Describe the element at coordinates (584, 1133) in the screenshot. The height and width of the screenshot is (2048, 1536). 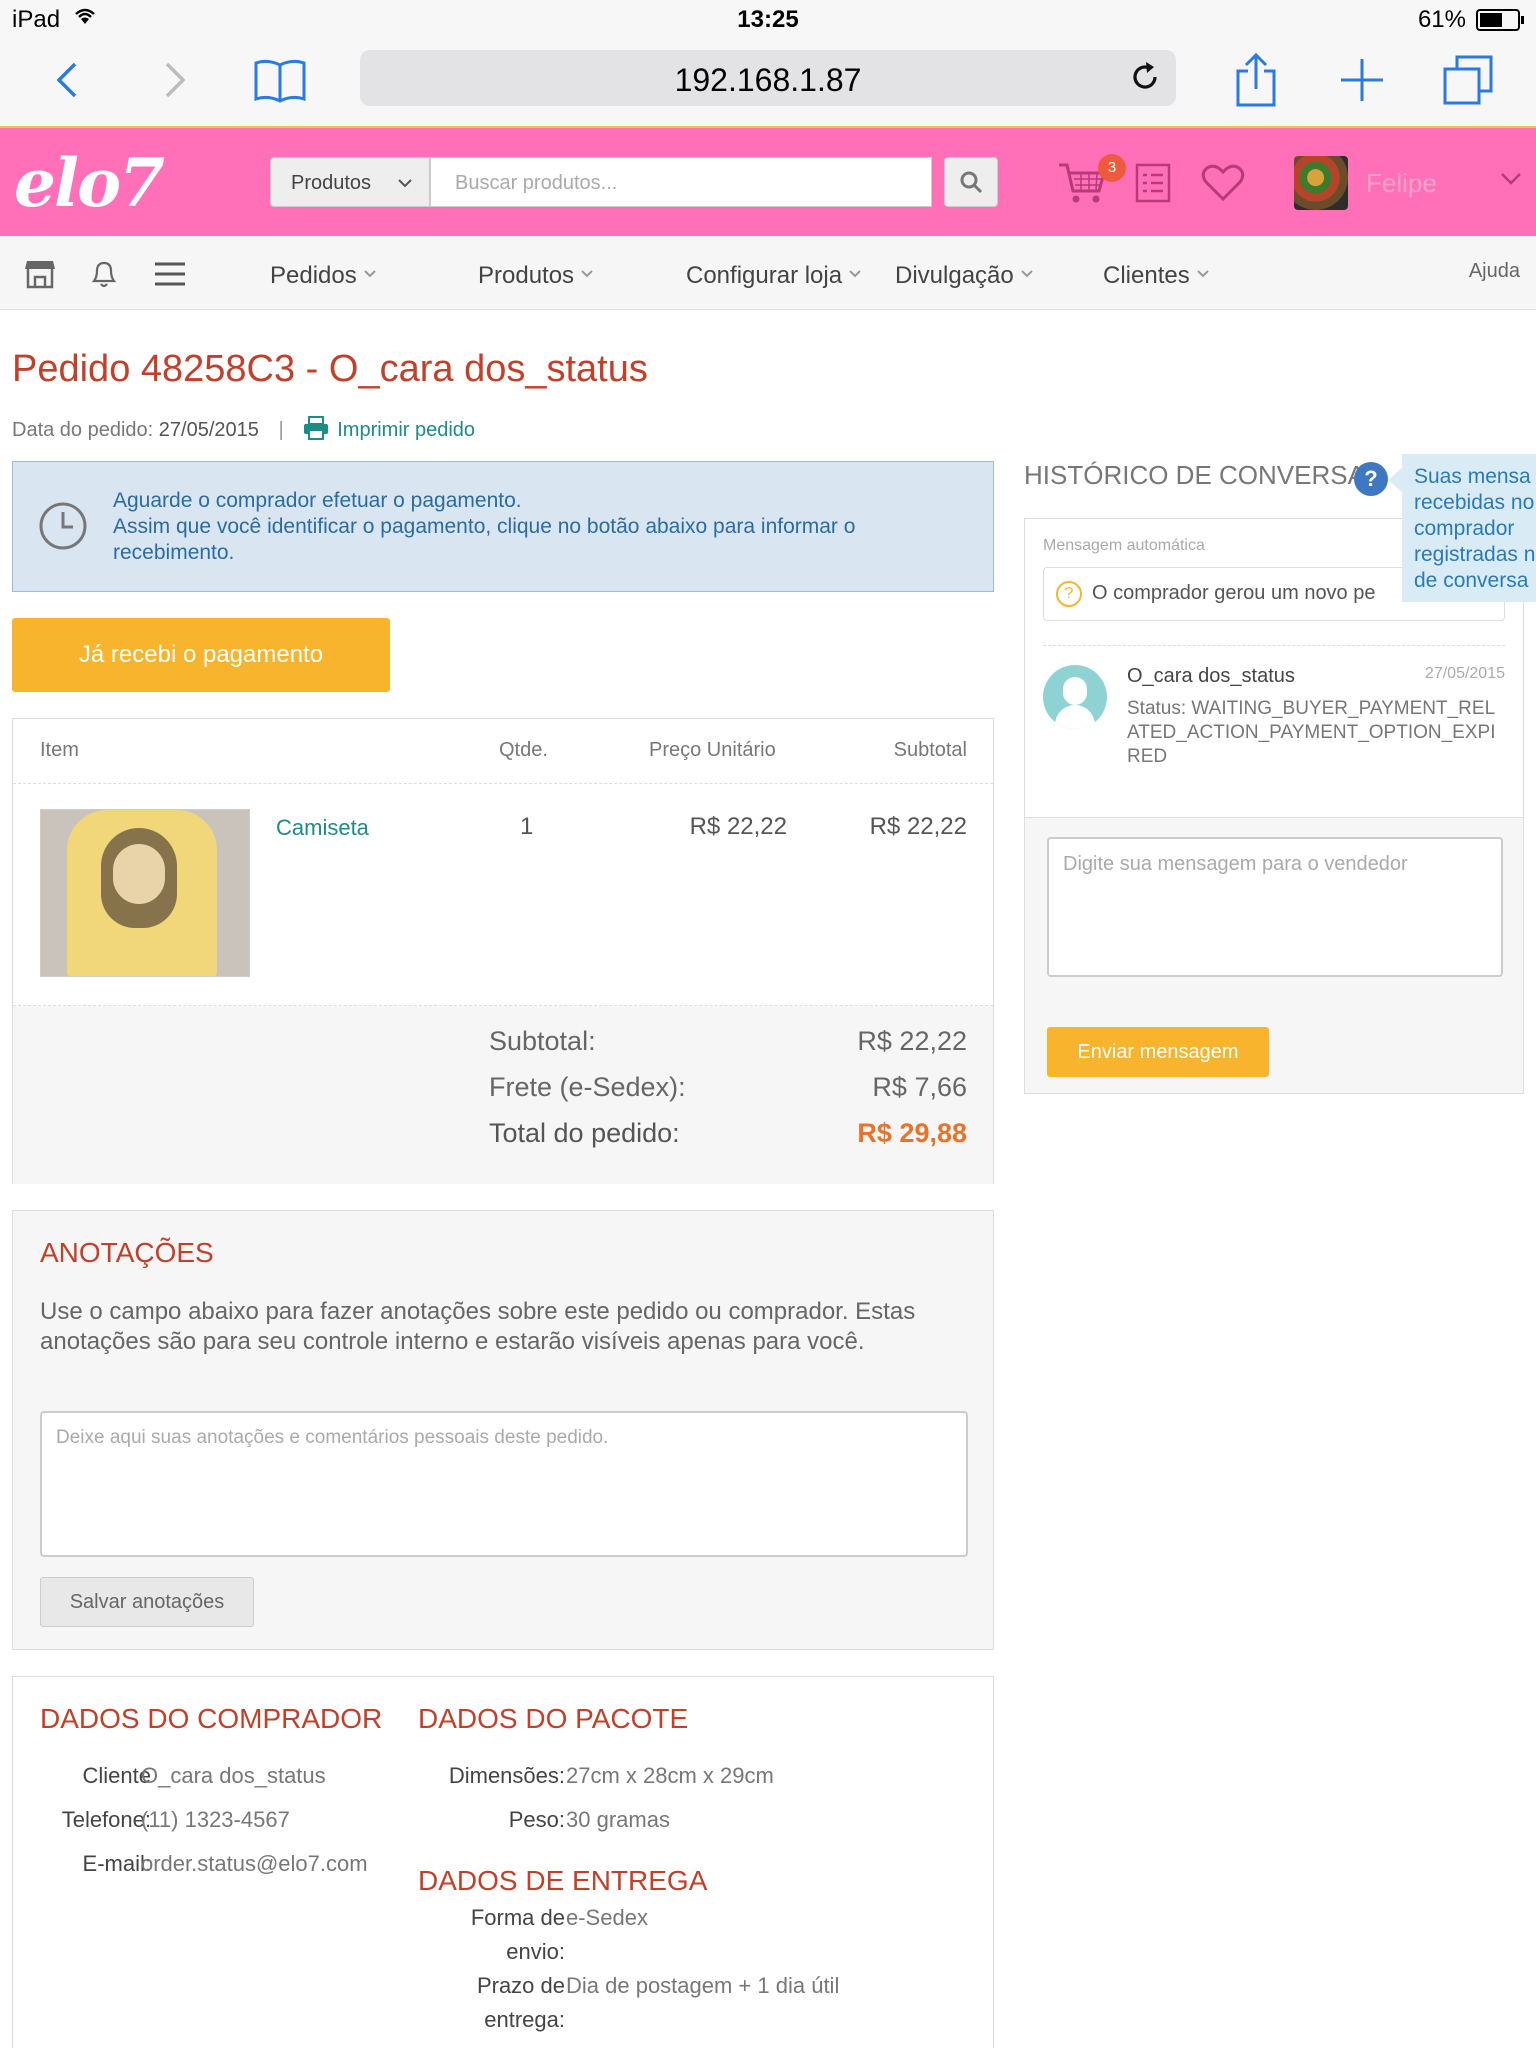
I see `total-label: Total do pedido:` at that location.